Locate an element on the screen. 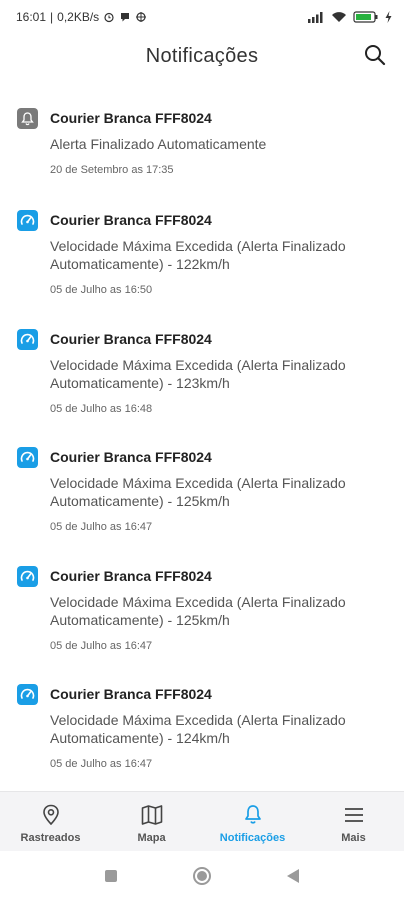 The width and height of the screenshot is (404, 900). chat-bubble-icon is located at coordinates (125, 17).